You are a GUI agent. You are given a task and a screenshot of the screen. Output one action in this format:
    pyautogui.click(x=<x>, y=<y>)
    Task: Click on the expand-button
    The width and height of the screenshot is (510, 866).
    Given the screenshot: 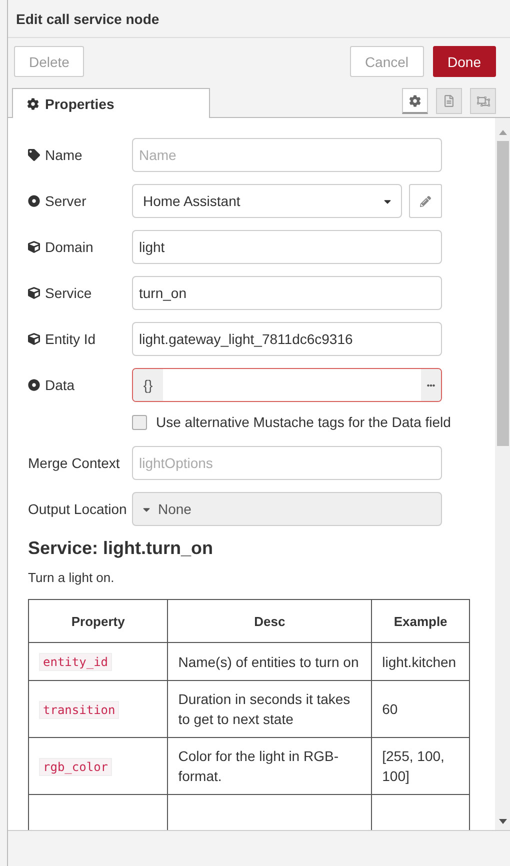 What is the action you would take?
    pyautogui.click(x=431, y=385)
    